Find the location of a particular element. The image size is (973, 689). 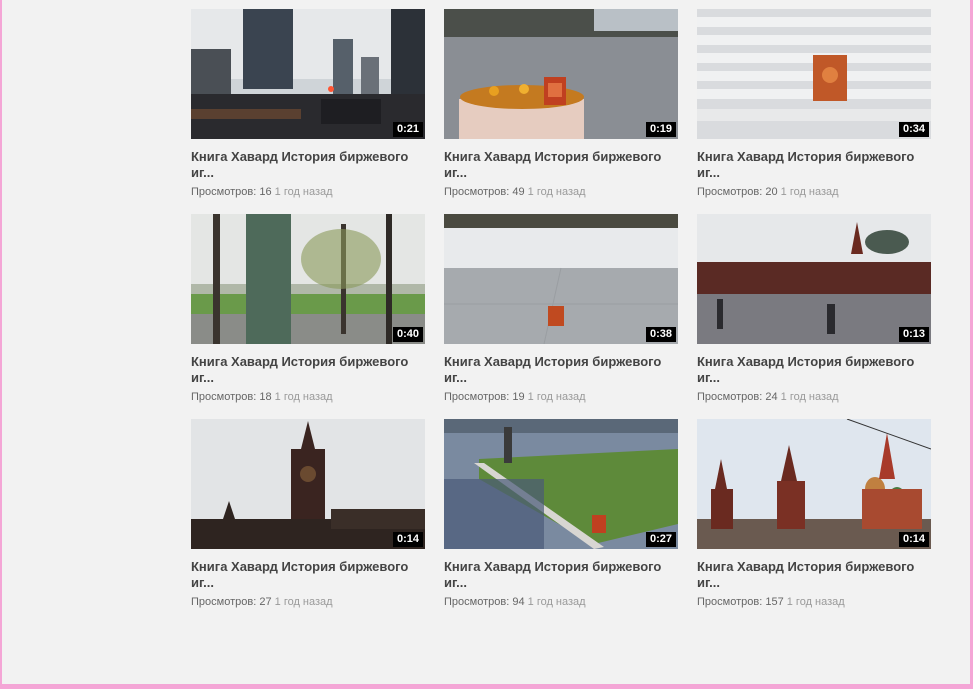

video-thumbnail: 0:21 is located at coordinates (308, 74).